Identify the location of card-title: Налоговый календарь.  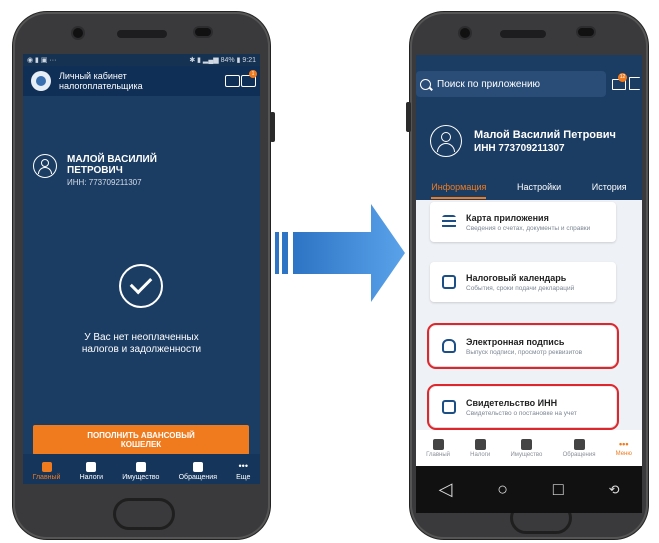
(516, 277).